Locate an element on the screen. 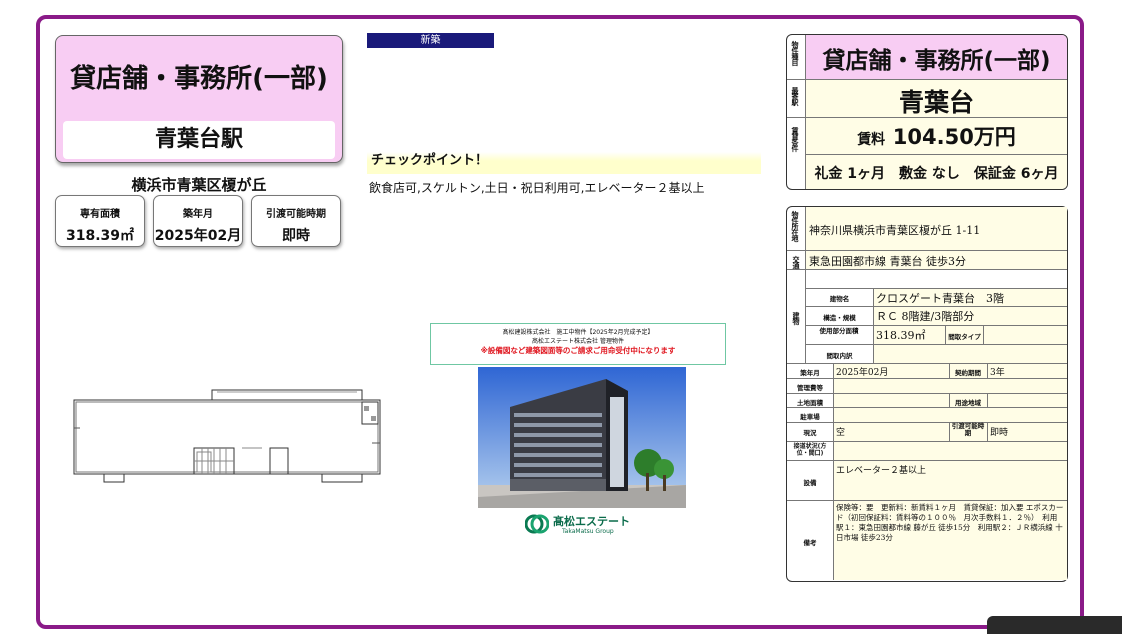  built-row-value: 2025年02月 is located at coordinates (862, 373).